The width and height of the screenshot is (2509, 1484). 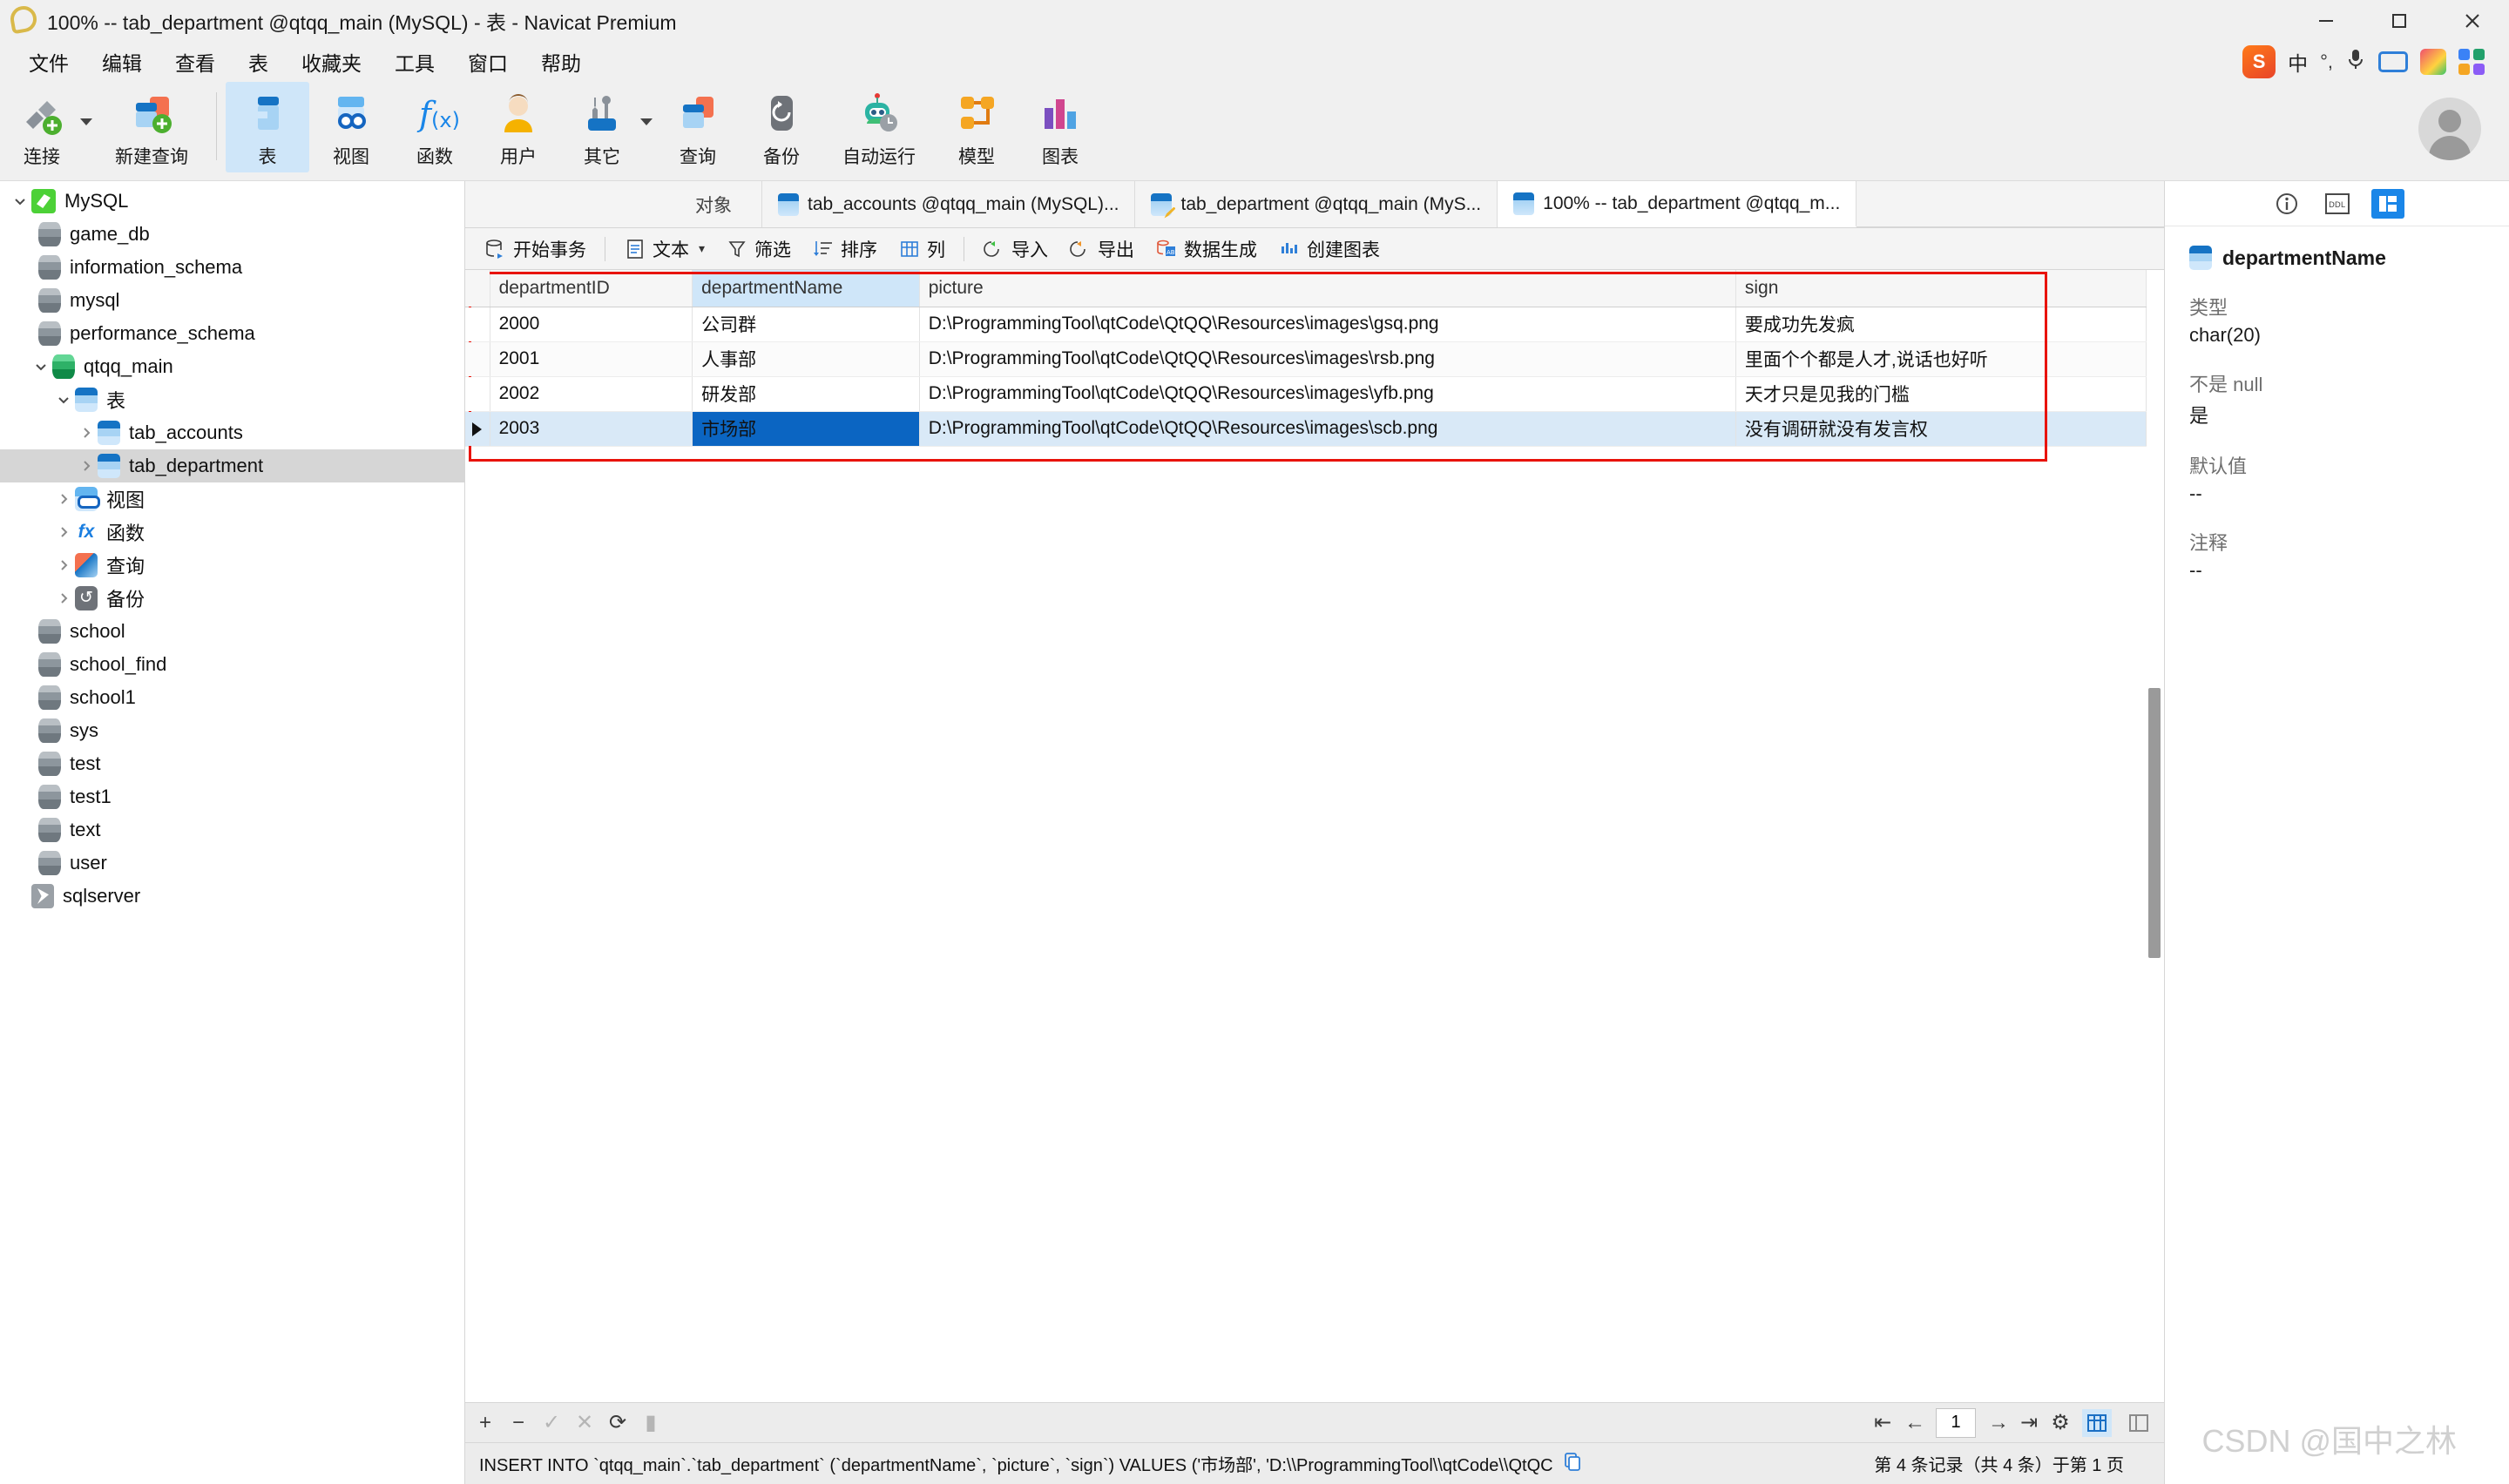 What do you see at coordinates (2139, 1423) in the screenshot?
I see `form-view-icon` at bounding box center [2139, 1423].